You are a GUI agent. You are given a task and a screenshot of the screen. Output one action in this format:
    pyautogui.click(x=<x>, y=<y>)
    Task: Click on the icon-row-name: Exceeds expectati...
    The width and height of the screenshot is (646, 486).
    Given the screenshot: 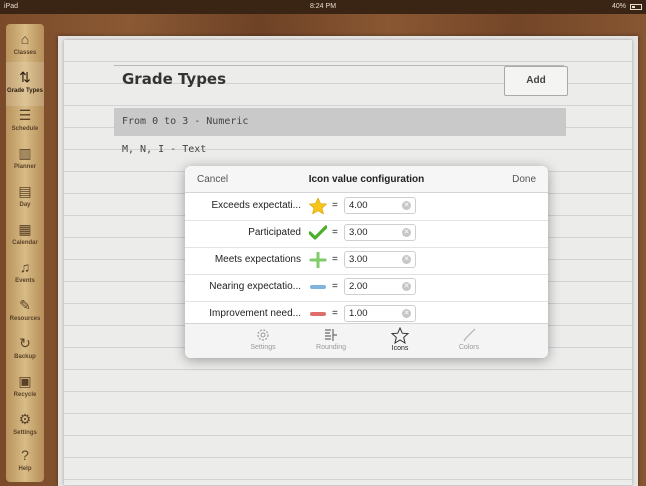 What is the action you would take?
    pyautogui.click(x=256, y=205)
    